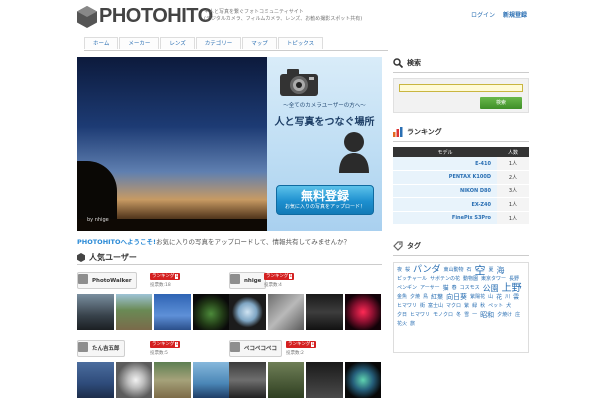 The height and width of the screenshot is (400, 610). Describe the element at coordinates (517, 315) in the screenshot. I see `tag-link: 庄` at that location.